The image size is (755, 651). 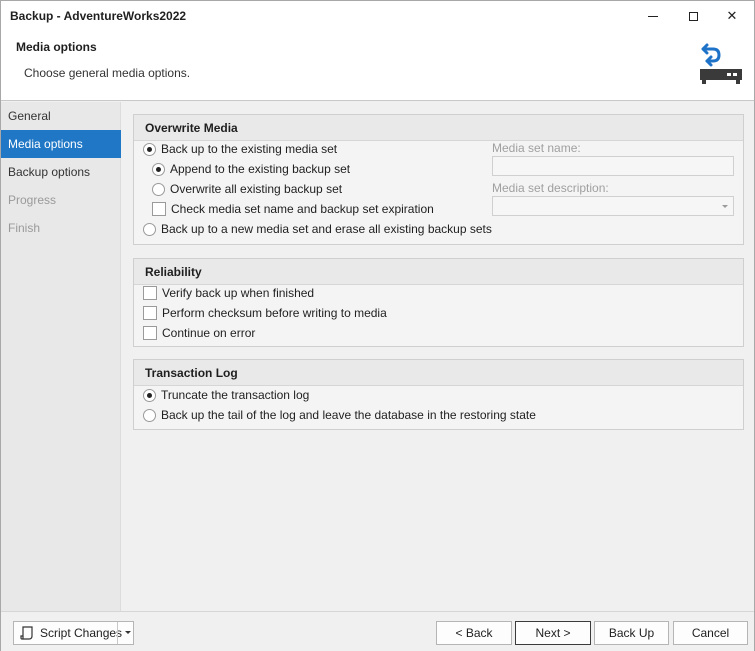 I want to click on truncate-log-label: Truncate the transaction log, so click(x=235, y=395).